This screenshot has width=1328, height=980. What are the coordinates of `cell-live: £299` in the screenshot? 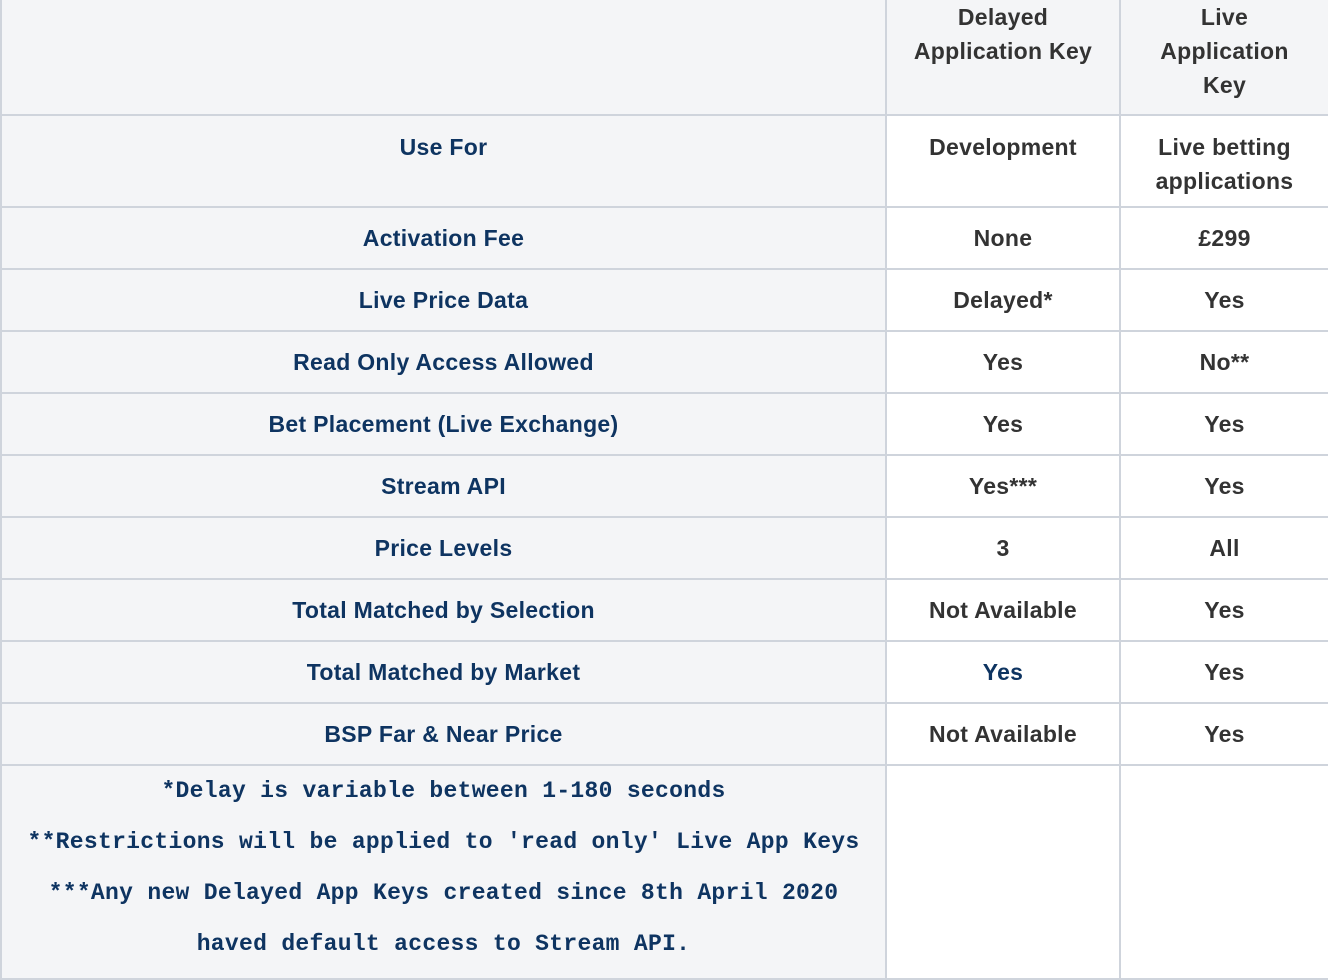 It's located at (1223, 238).